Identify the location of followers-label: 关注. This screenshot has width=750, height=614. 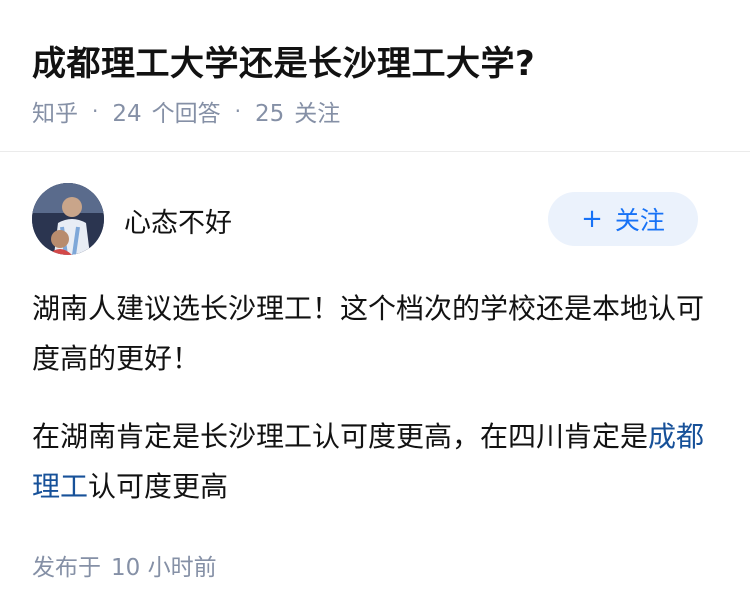
(317, 114).